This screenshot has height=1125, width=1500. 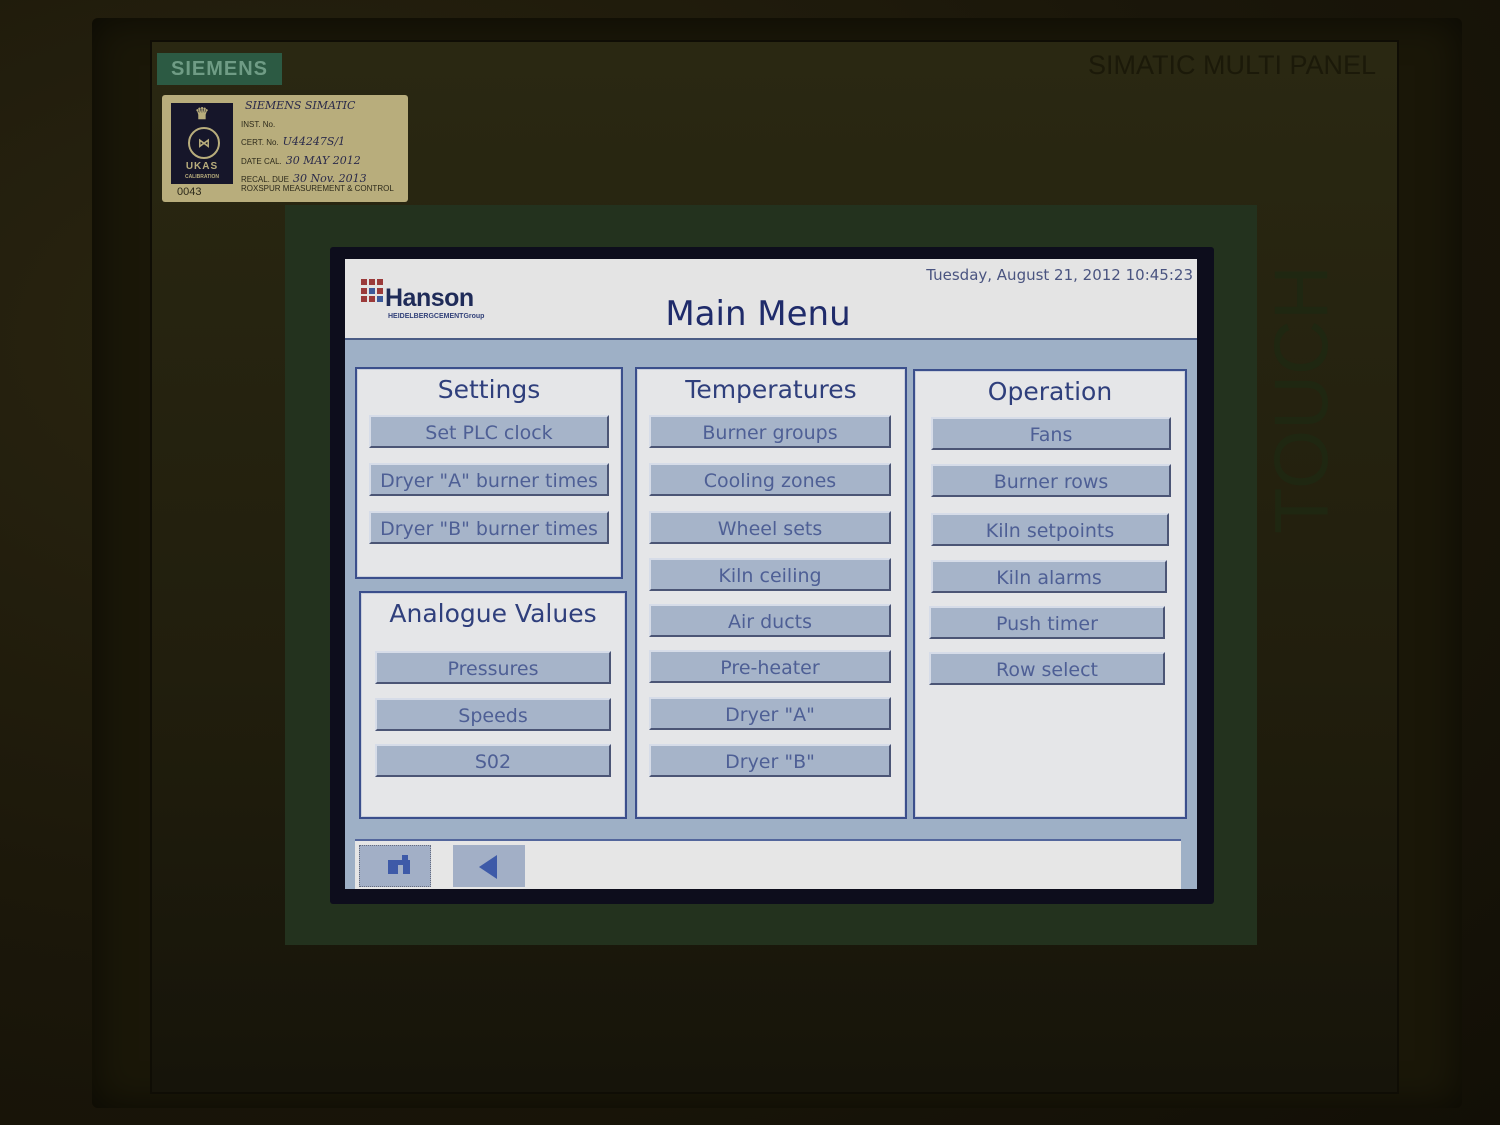 What do you see at coordinates (1050, 391) in the screenshot?
I see `operation-title: Operation` at bounding box center [1050, 391].